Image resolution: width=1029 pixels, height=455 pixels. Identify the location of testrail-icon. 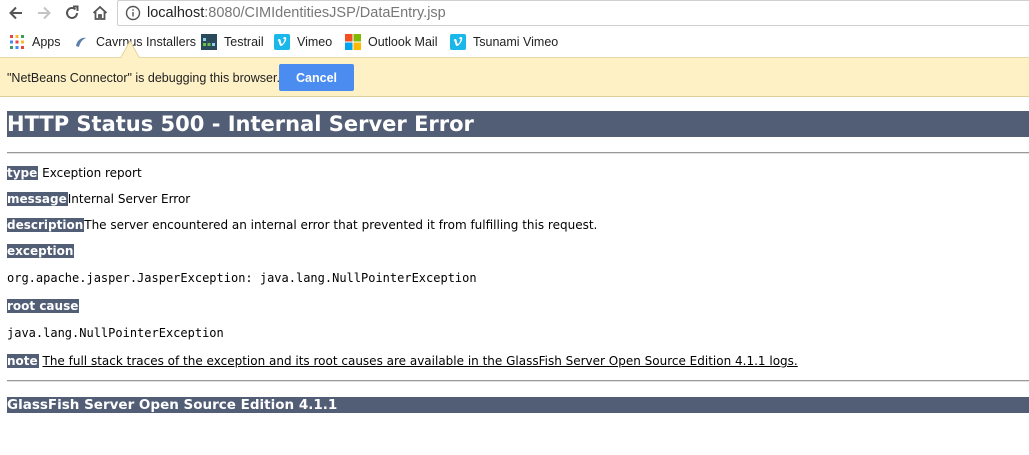
(209, 42).